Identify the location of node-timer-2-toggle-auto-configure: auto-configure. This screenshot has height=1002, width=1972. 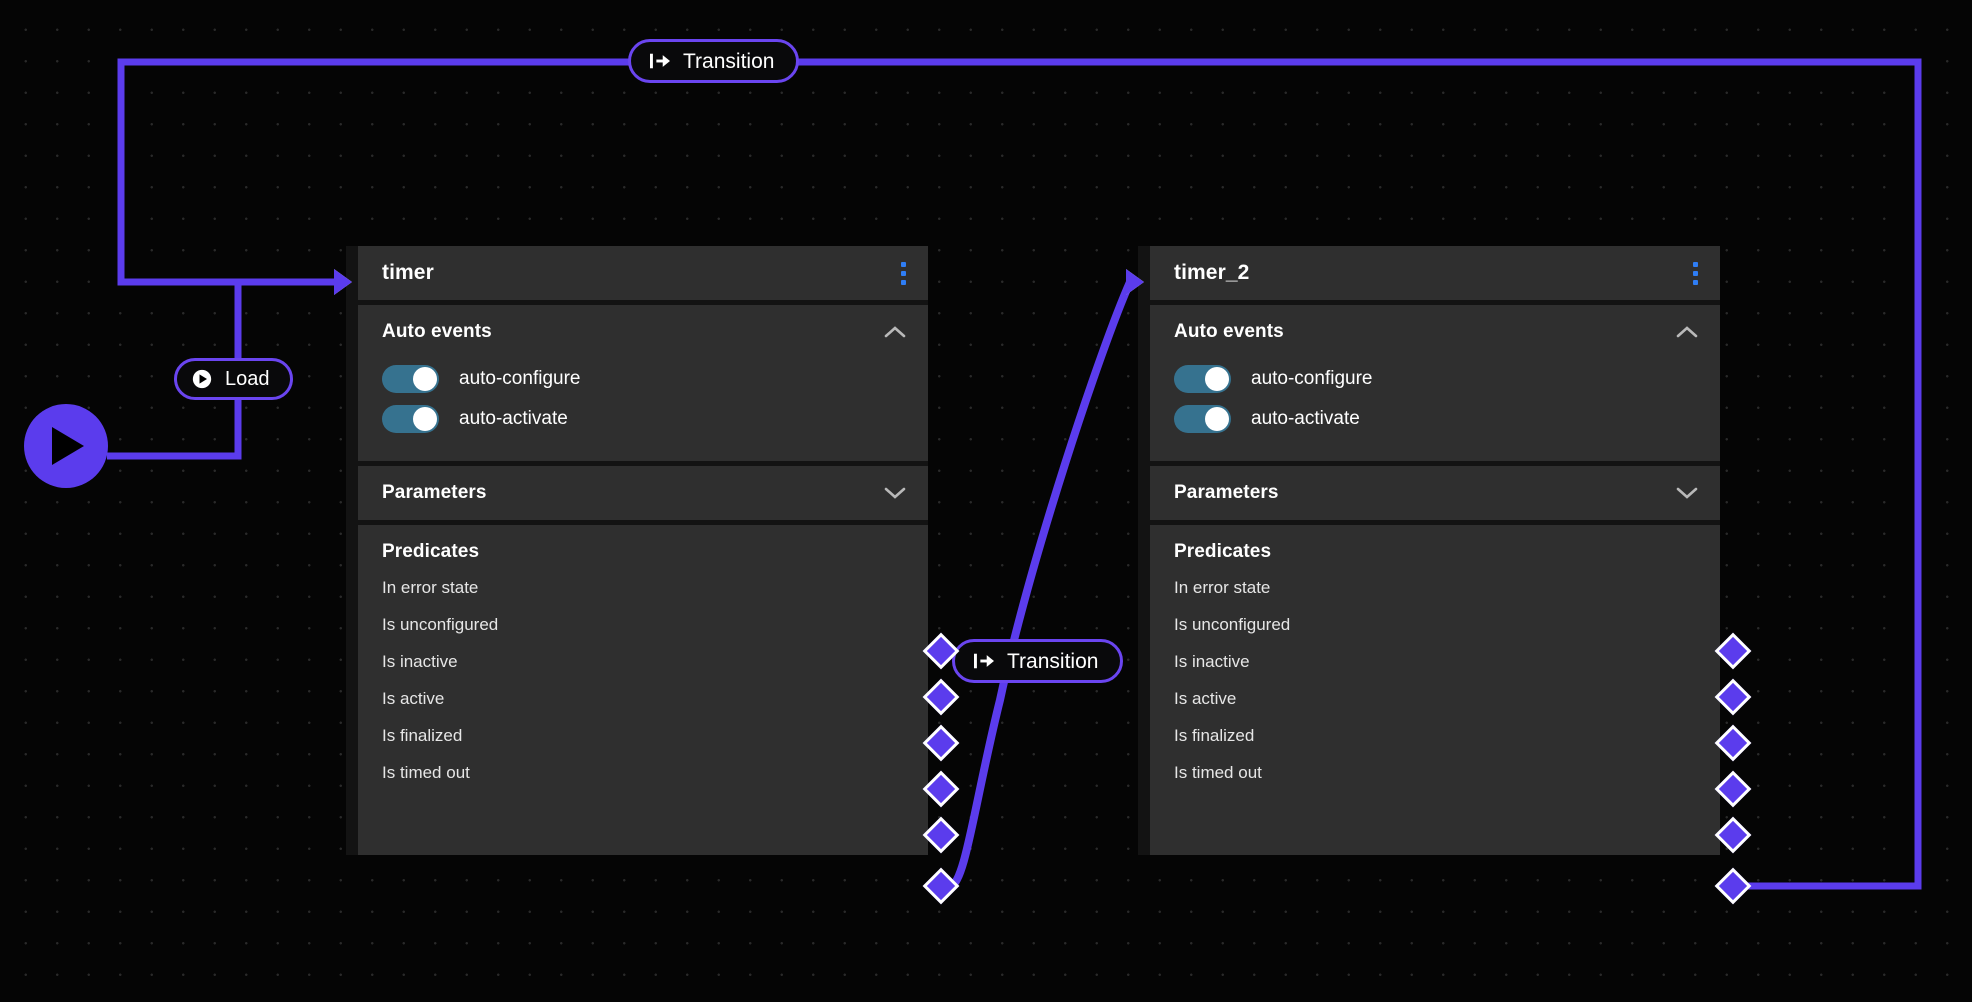
(1435, 379).